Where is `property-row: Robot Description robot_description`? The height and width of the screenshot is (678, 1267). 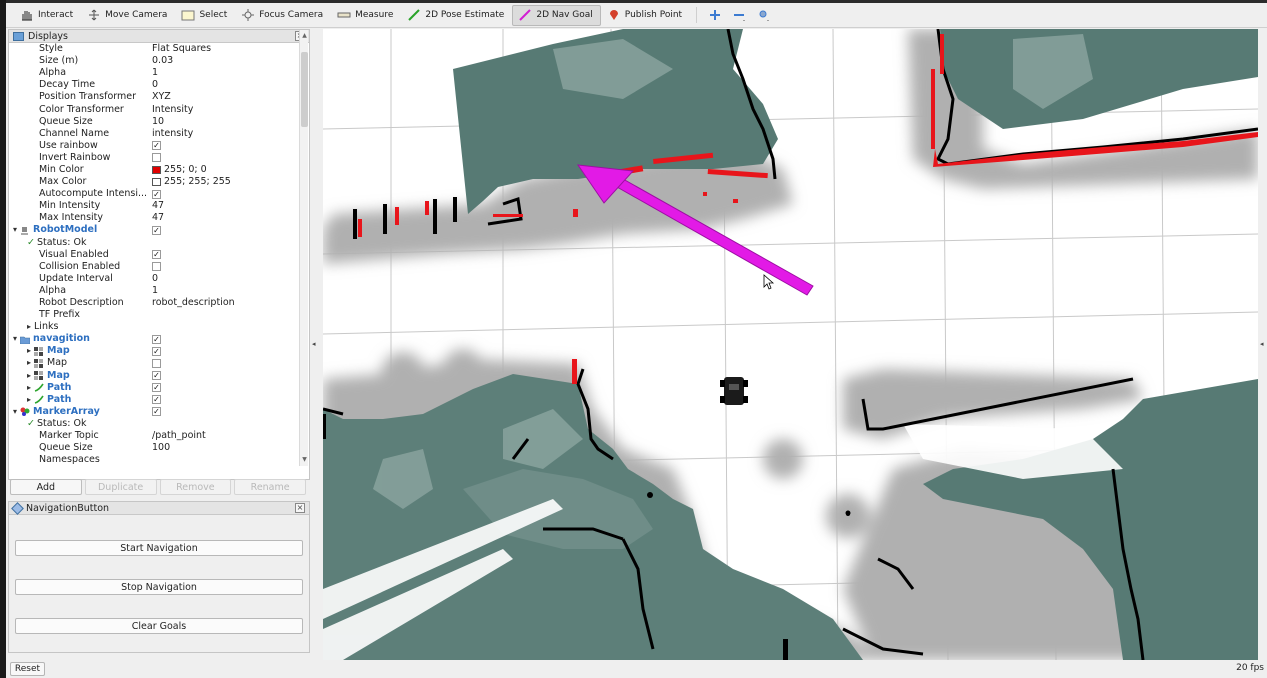
property-row: Robot Description robot_description is located at coordinates (159, 303).